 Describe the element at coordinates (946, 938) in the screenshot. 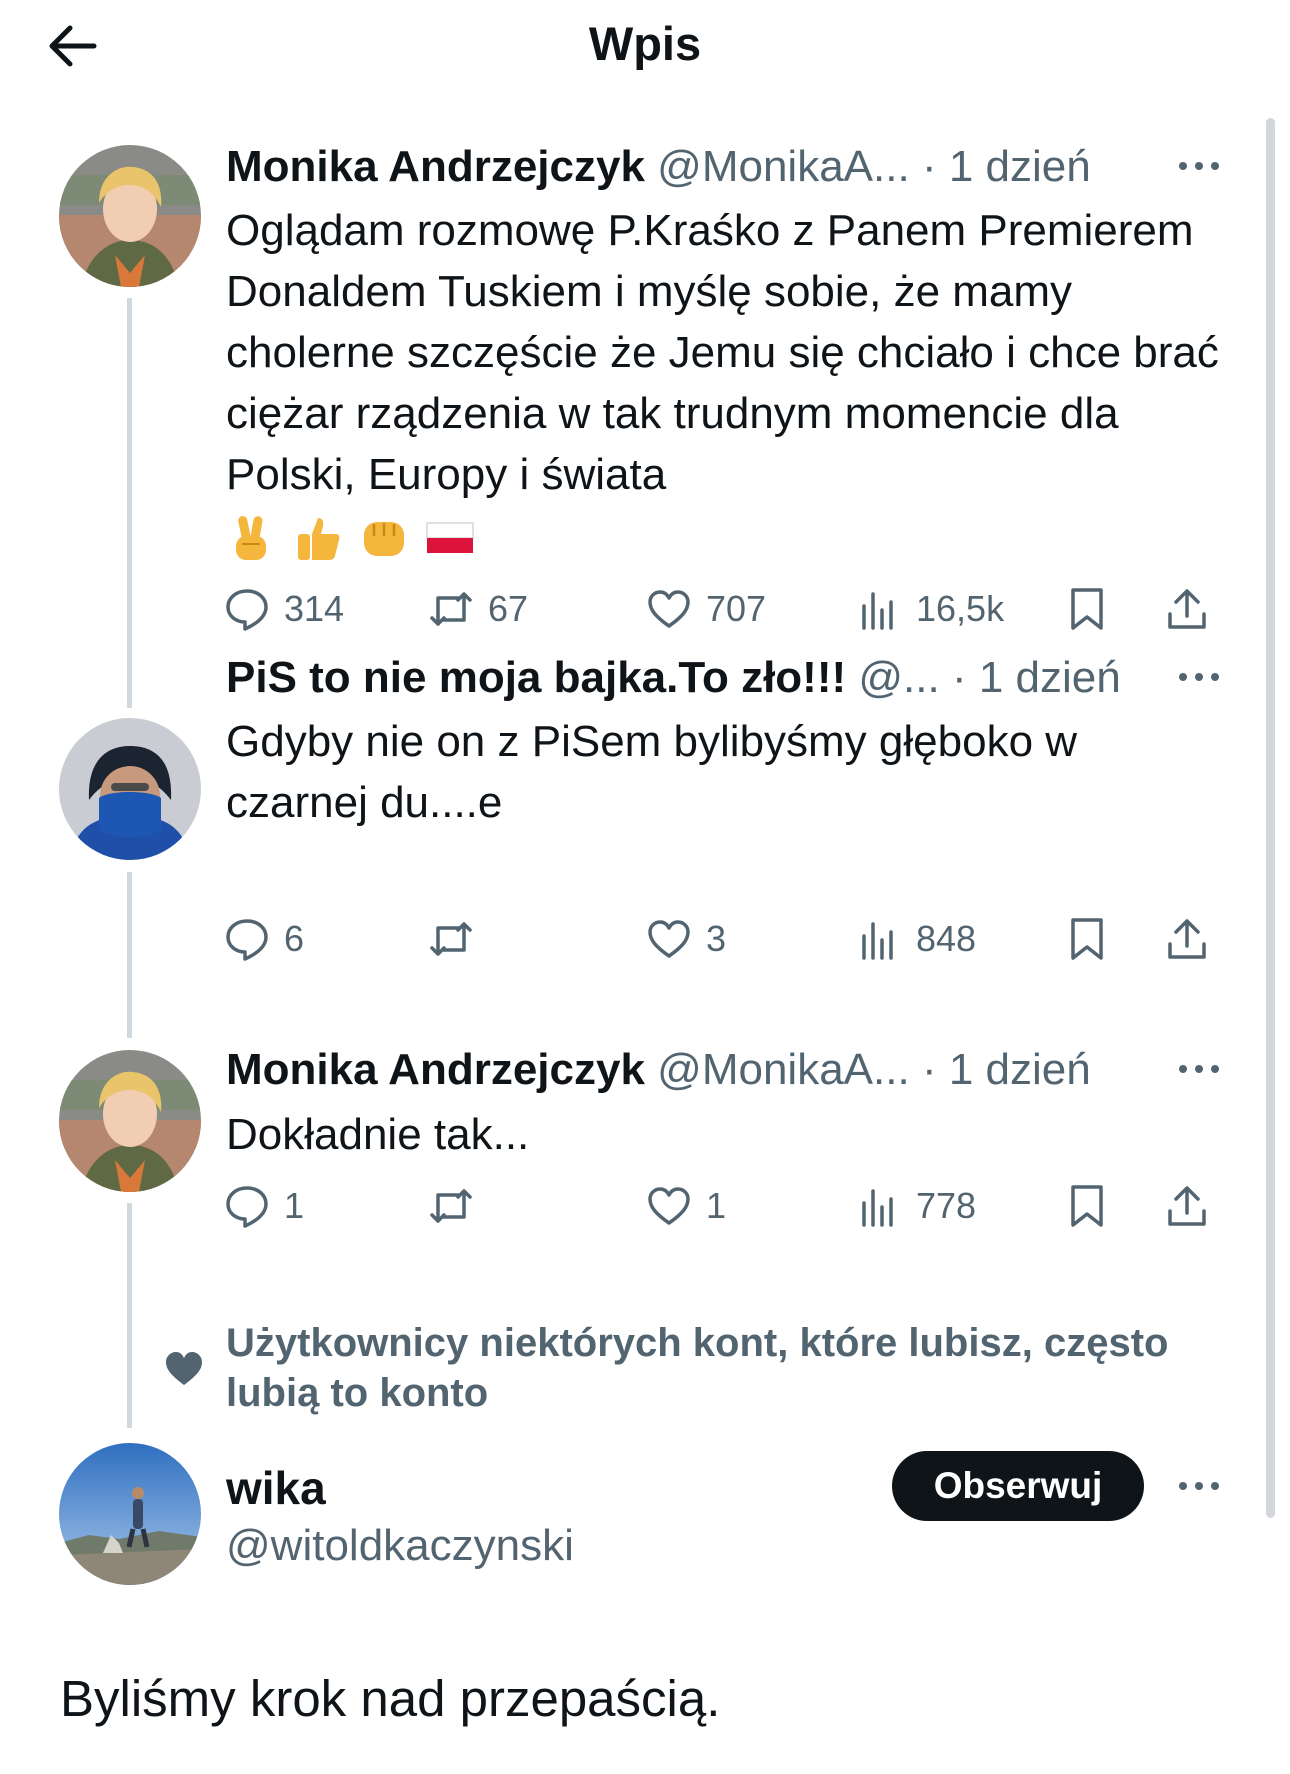

I see `view-count: 848` at that location.